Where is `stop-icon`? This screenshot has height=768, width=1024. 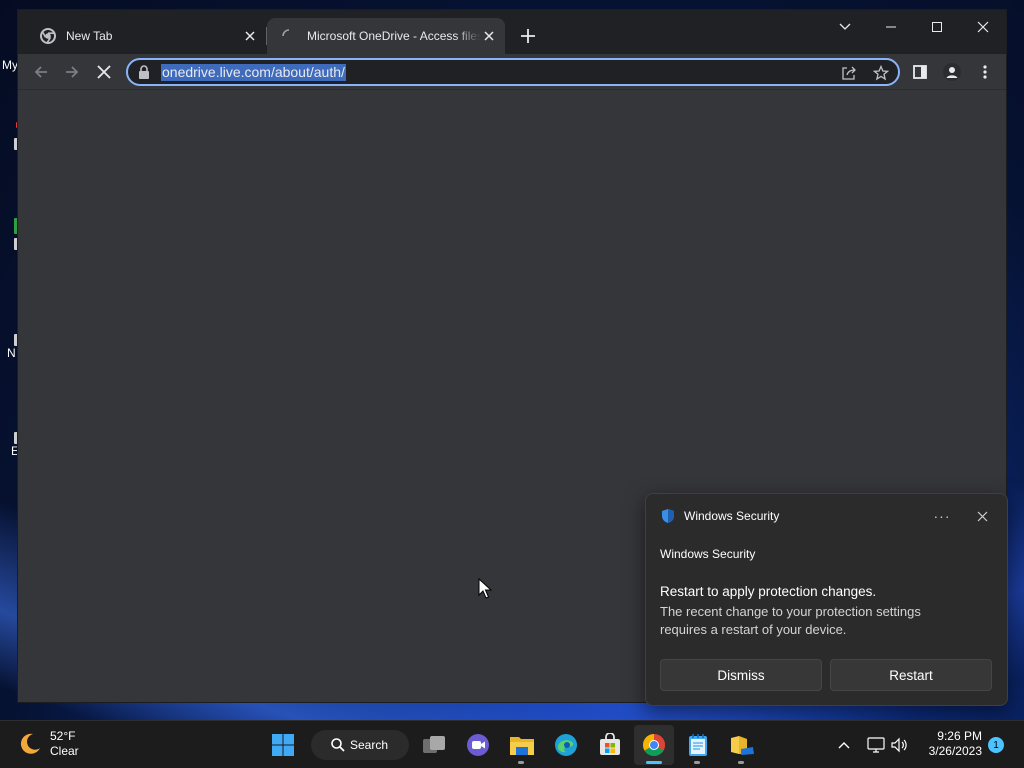 stop-icon is located at coordinates (104, 72).